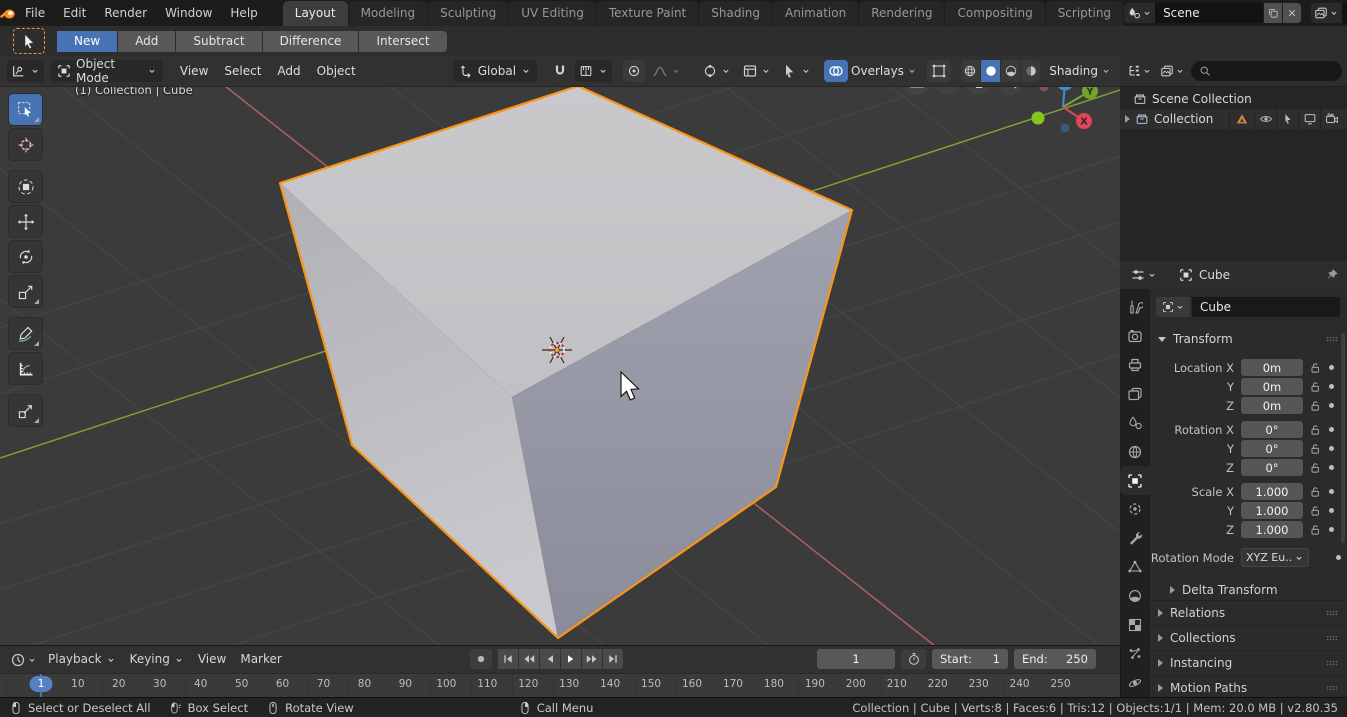  What do you see at coordinates (1172, 71) in the screenshot?
I see `outliner-filter-button` at bounding box center [1172, 71].